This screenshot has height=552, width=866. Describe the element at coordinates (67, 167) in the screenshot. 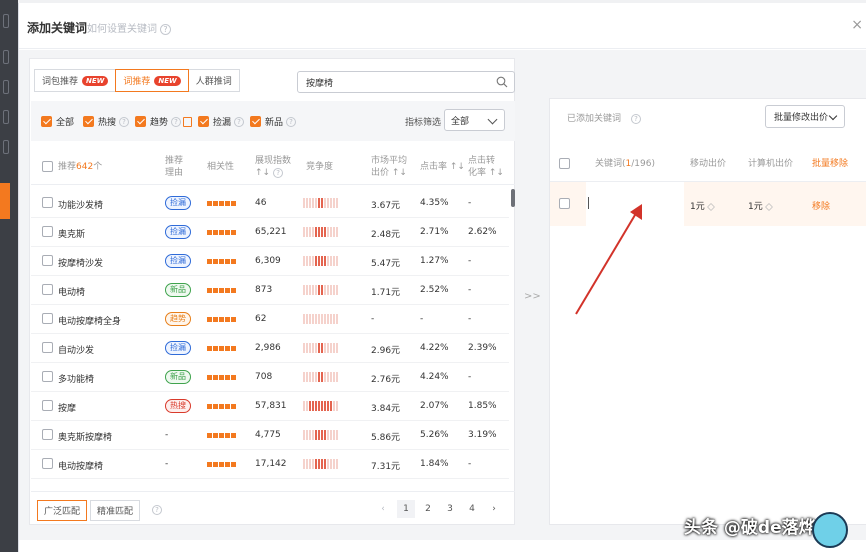

I see `col-recommend-label: 推荐` at that location.